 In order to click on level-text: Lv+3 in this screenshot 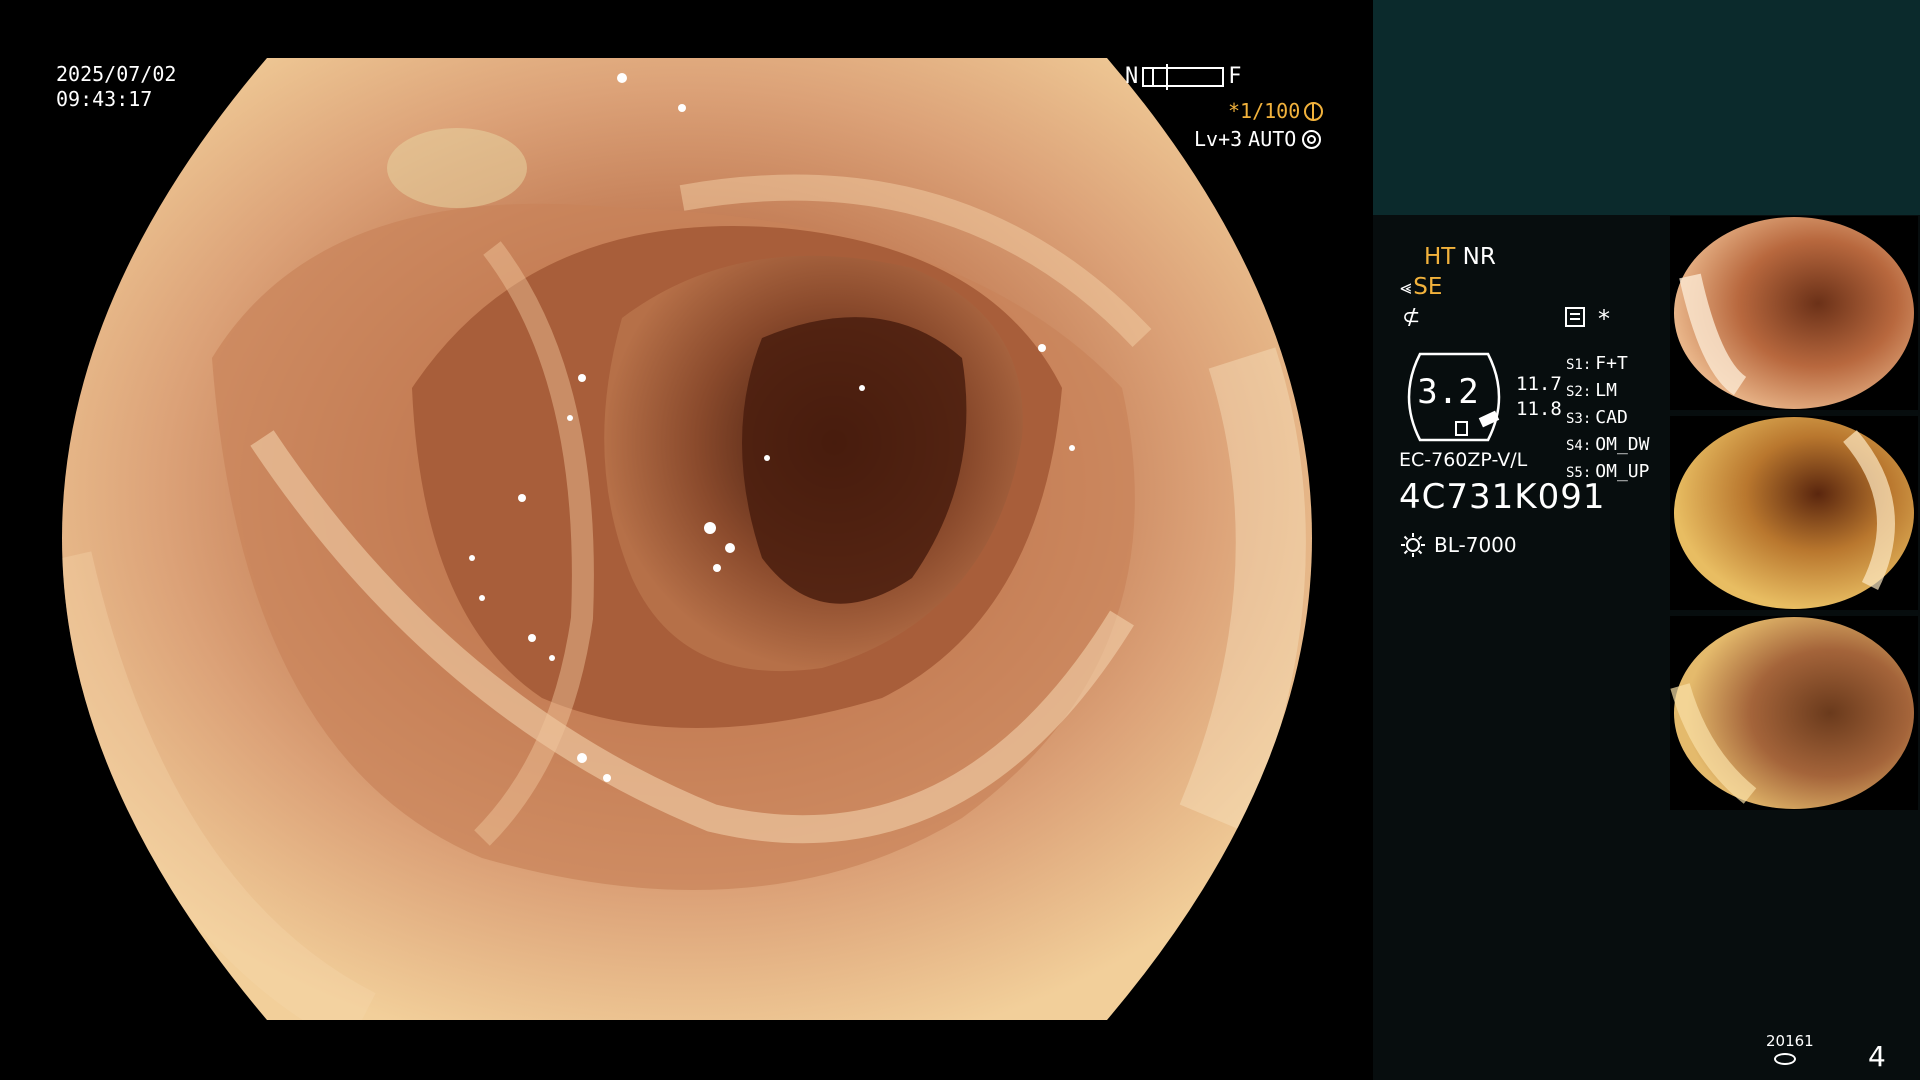, I will do `click(1218, 139)`.